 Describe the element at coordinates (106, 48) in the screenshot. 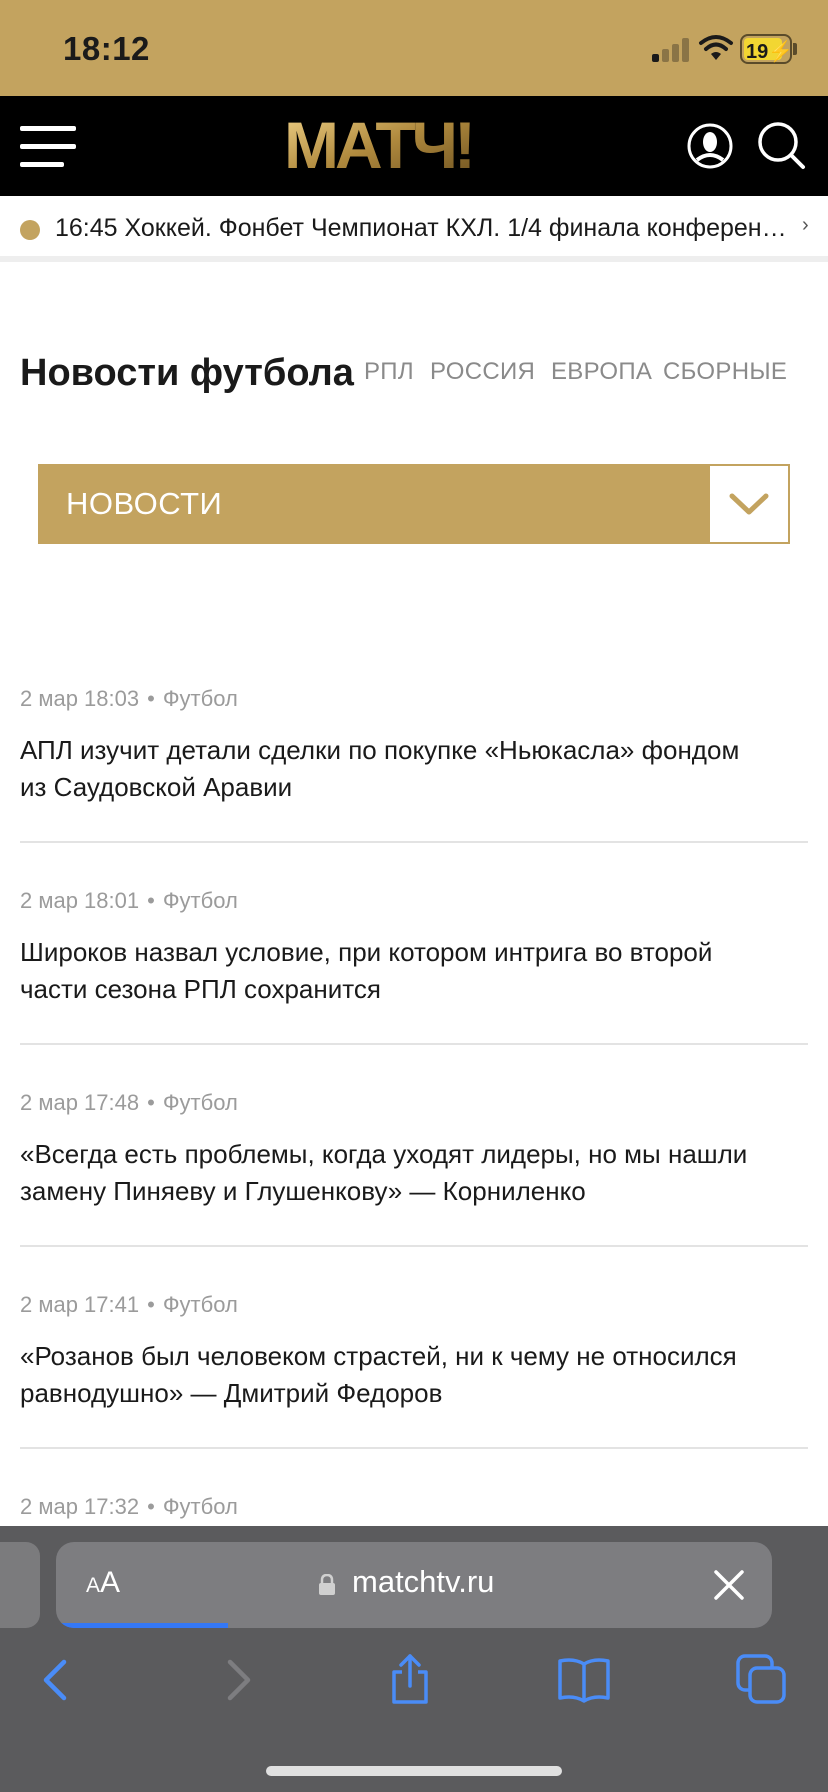

I see `status-time: 18:12` at that location.